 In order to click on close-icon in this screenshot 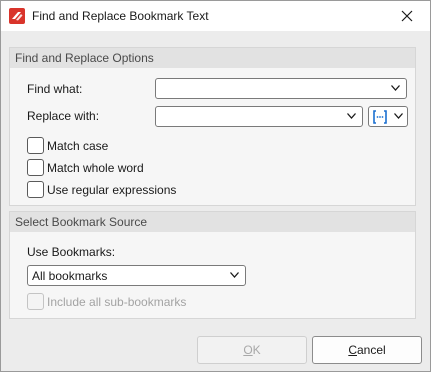, I will do `click(407, 16)`.